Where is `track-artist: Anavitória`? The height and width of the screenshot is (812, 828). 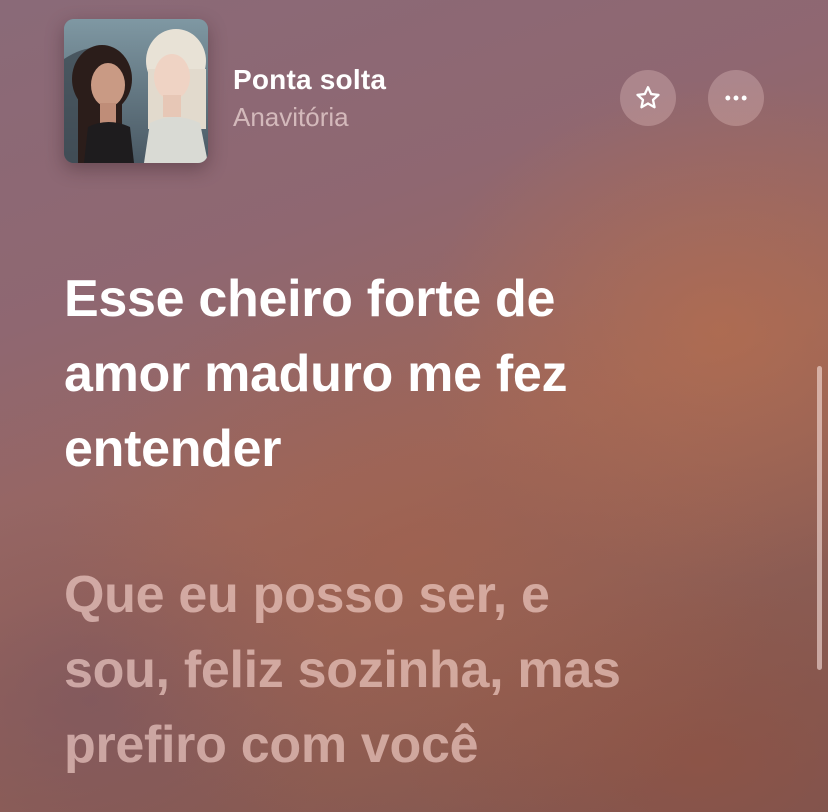
track-artist: Anavitória is located at coordinates (309, 117).